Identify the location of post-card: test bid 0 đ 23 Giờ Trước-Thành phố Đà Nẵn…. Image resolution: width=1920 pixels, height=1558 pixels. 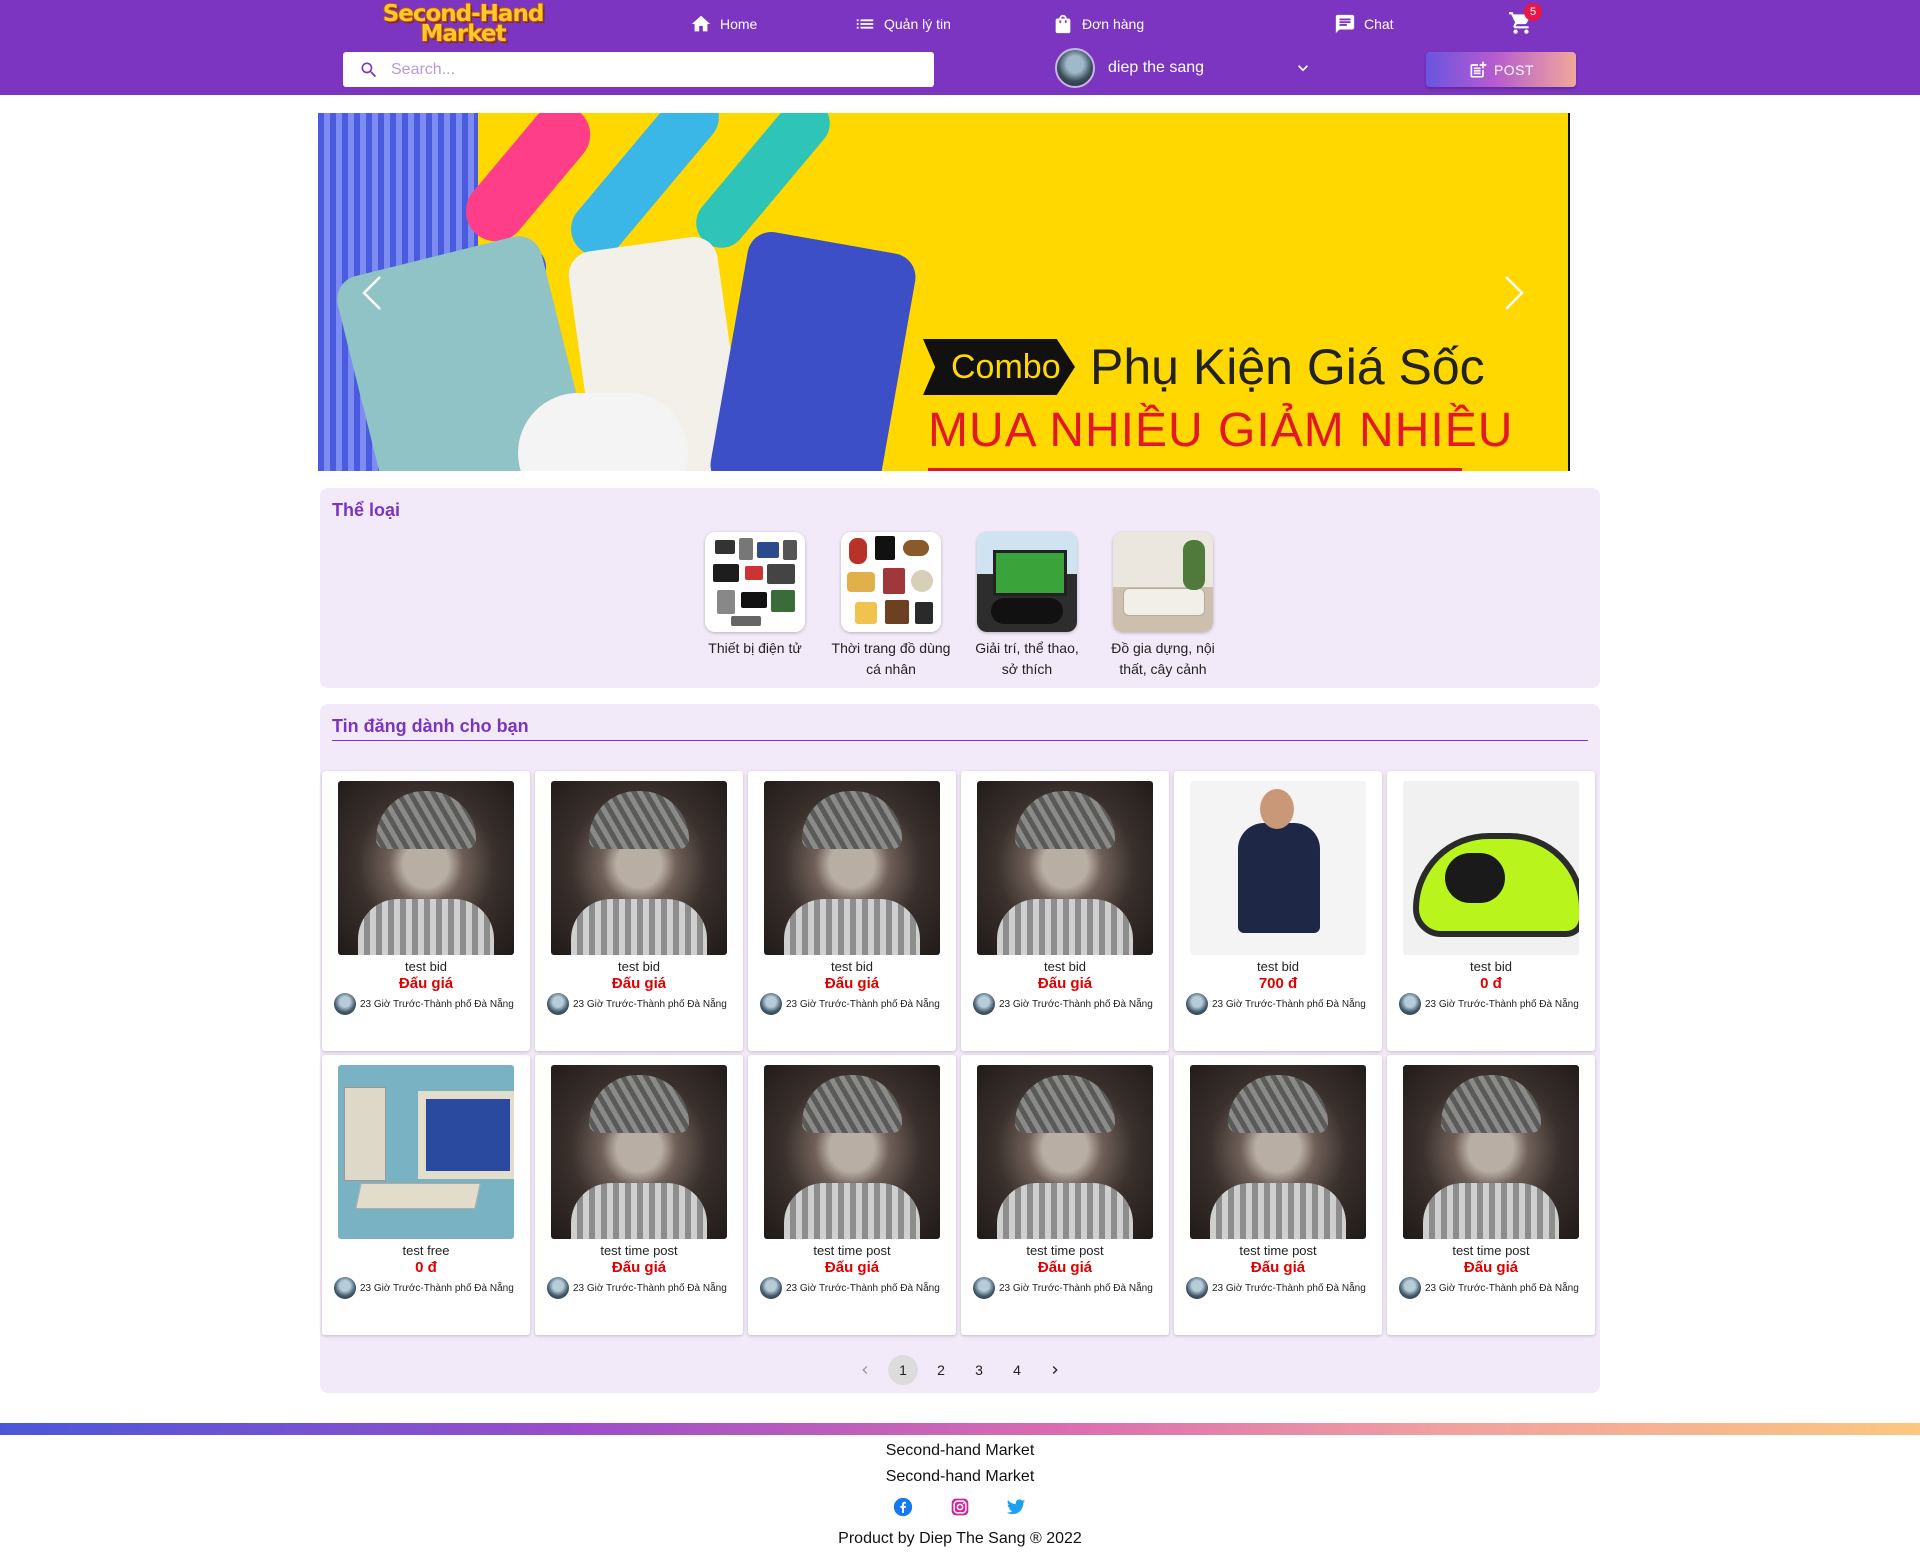
(1491, 911).